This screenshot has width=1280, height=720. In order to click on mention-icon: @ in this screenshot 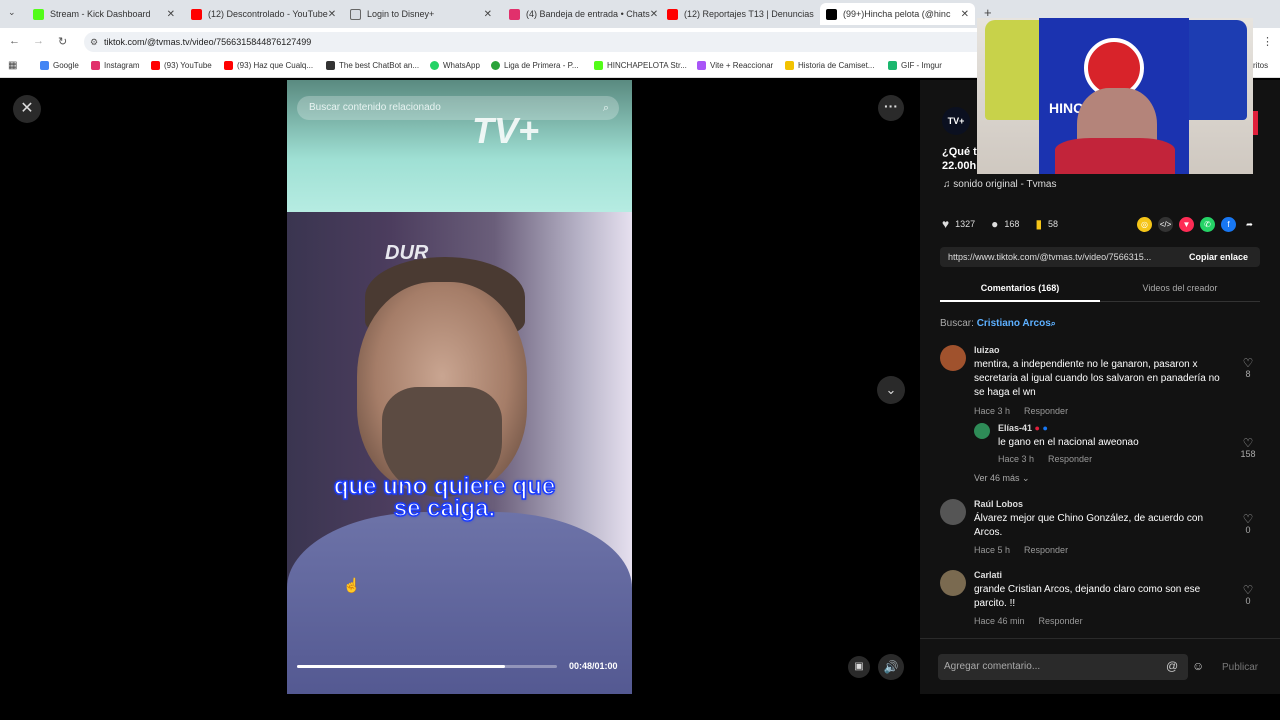, I will do `click(1172, 666)`.